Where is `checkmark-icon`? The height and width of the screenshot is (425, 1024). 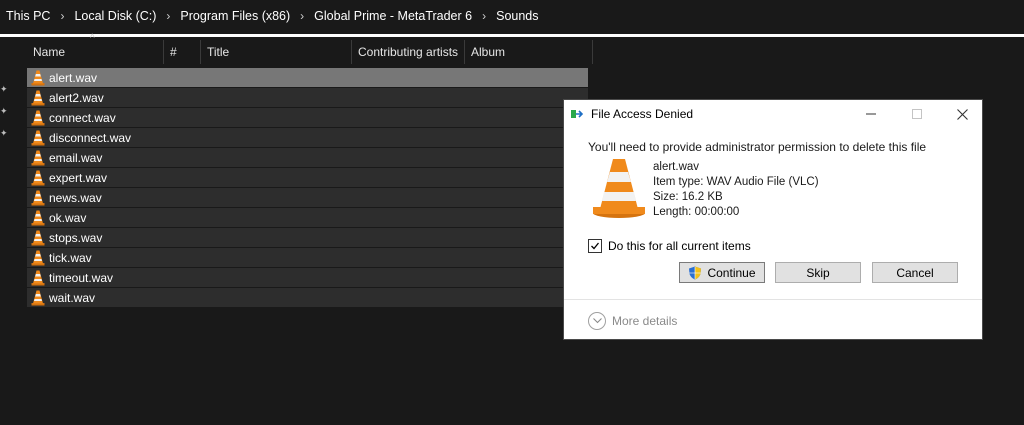 checkmark-icon is located at coordinates (595, 246).